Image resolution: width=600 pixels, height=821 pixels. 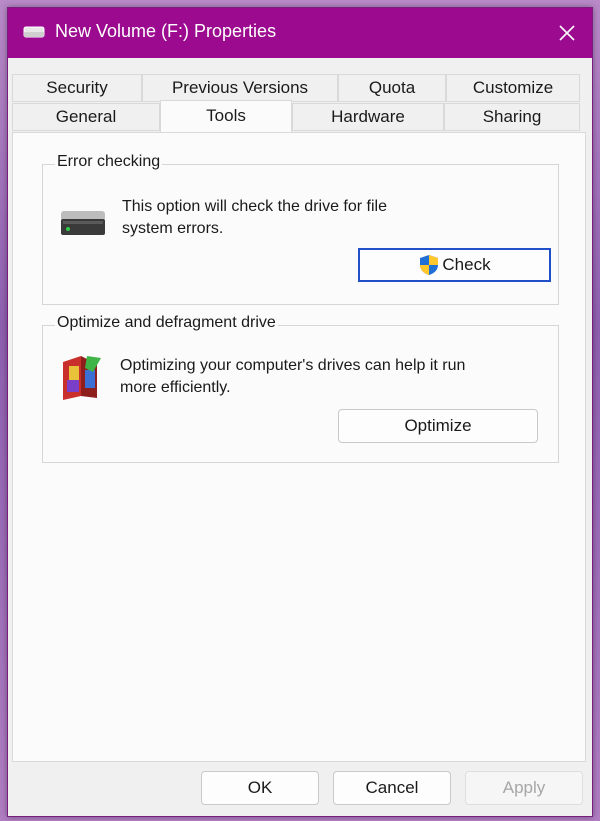 I want to click on error-checking-description-line: system errors., so click(x=173, y=228).